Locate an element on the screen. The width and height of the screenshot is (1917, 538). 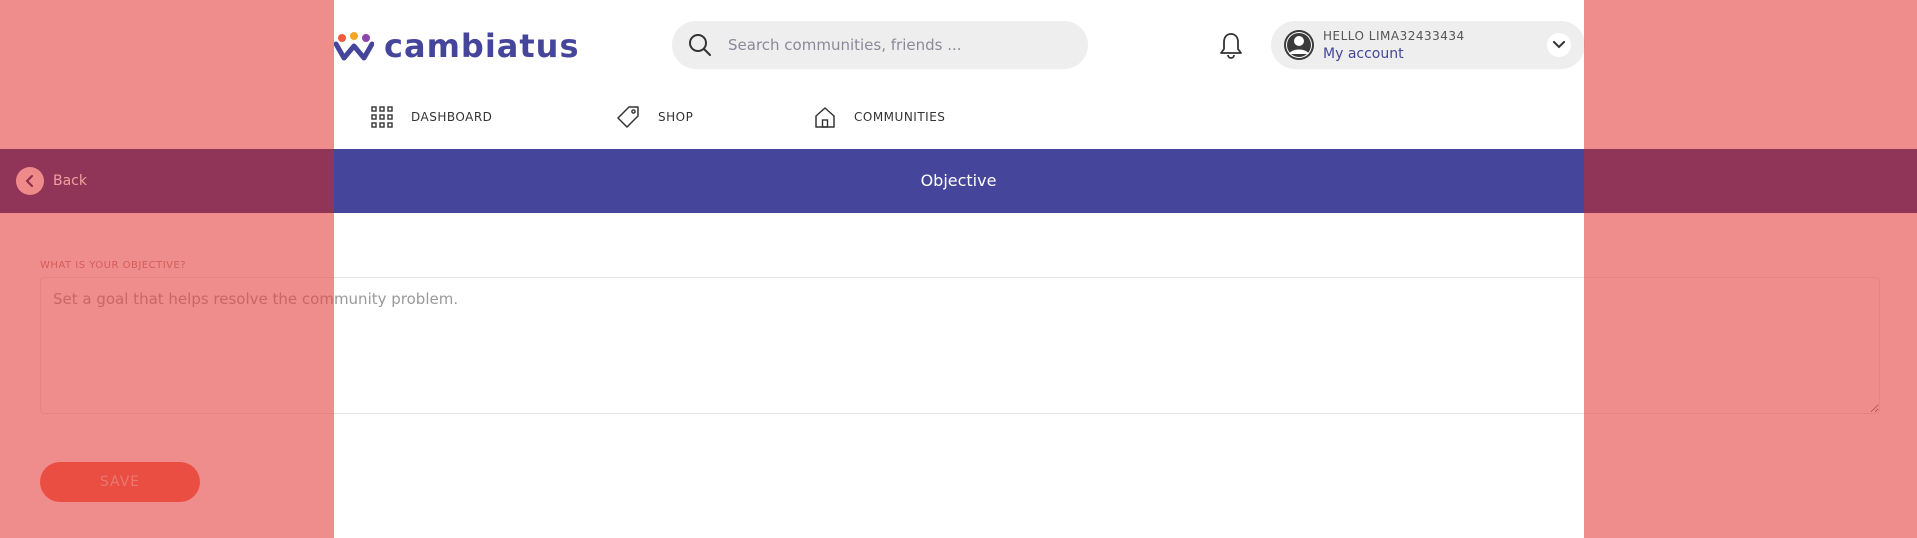
home-icon is located at coordinates (825, 117).